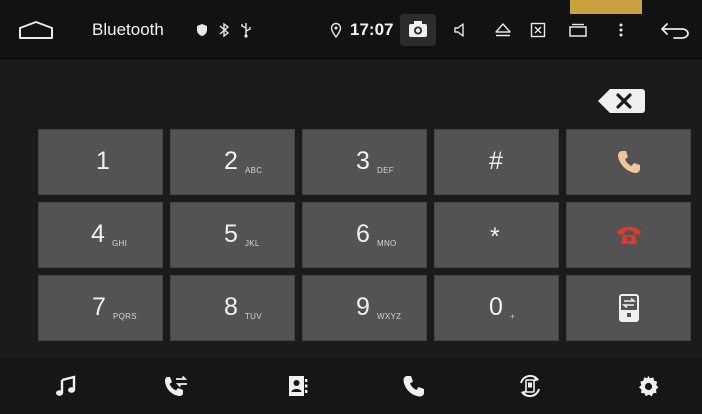 Image resolution: width=702 pixels, height=414 pixels. What do you see at coordinates (504, 29) in the screenshot?
I see `eject-icon` at bounding box center [504, 29].